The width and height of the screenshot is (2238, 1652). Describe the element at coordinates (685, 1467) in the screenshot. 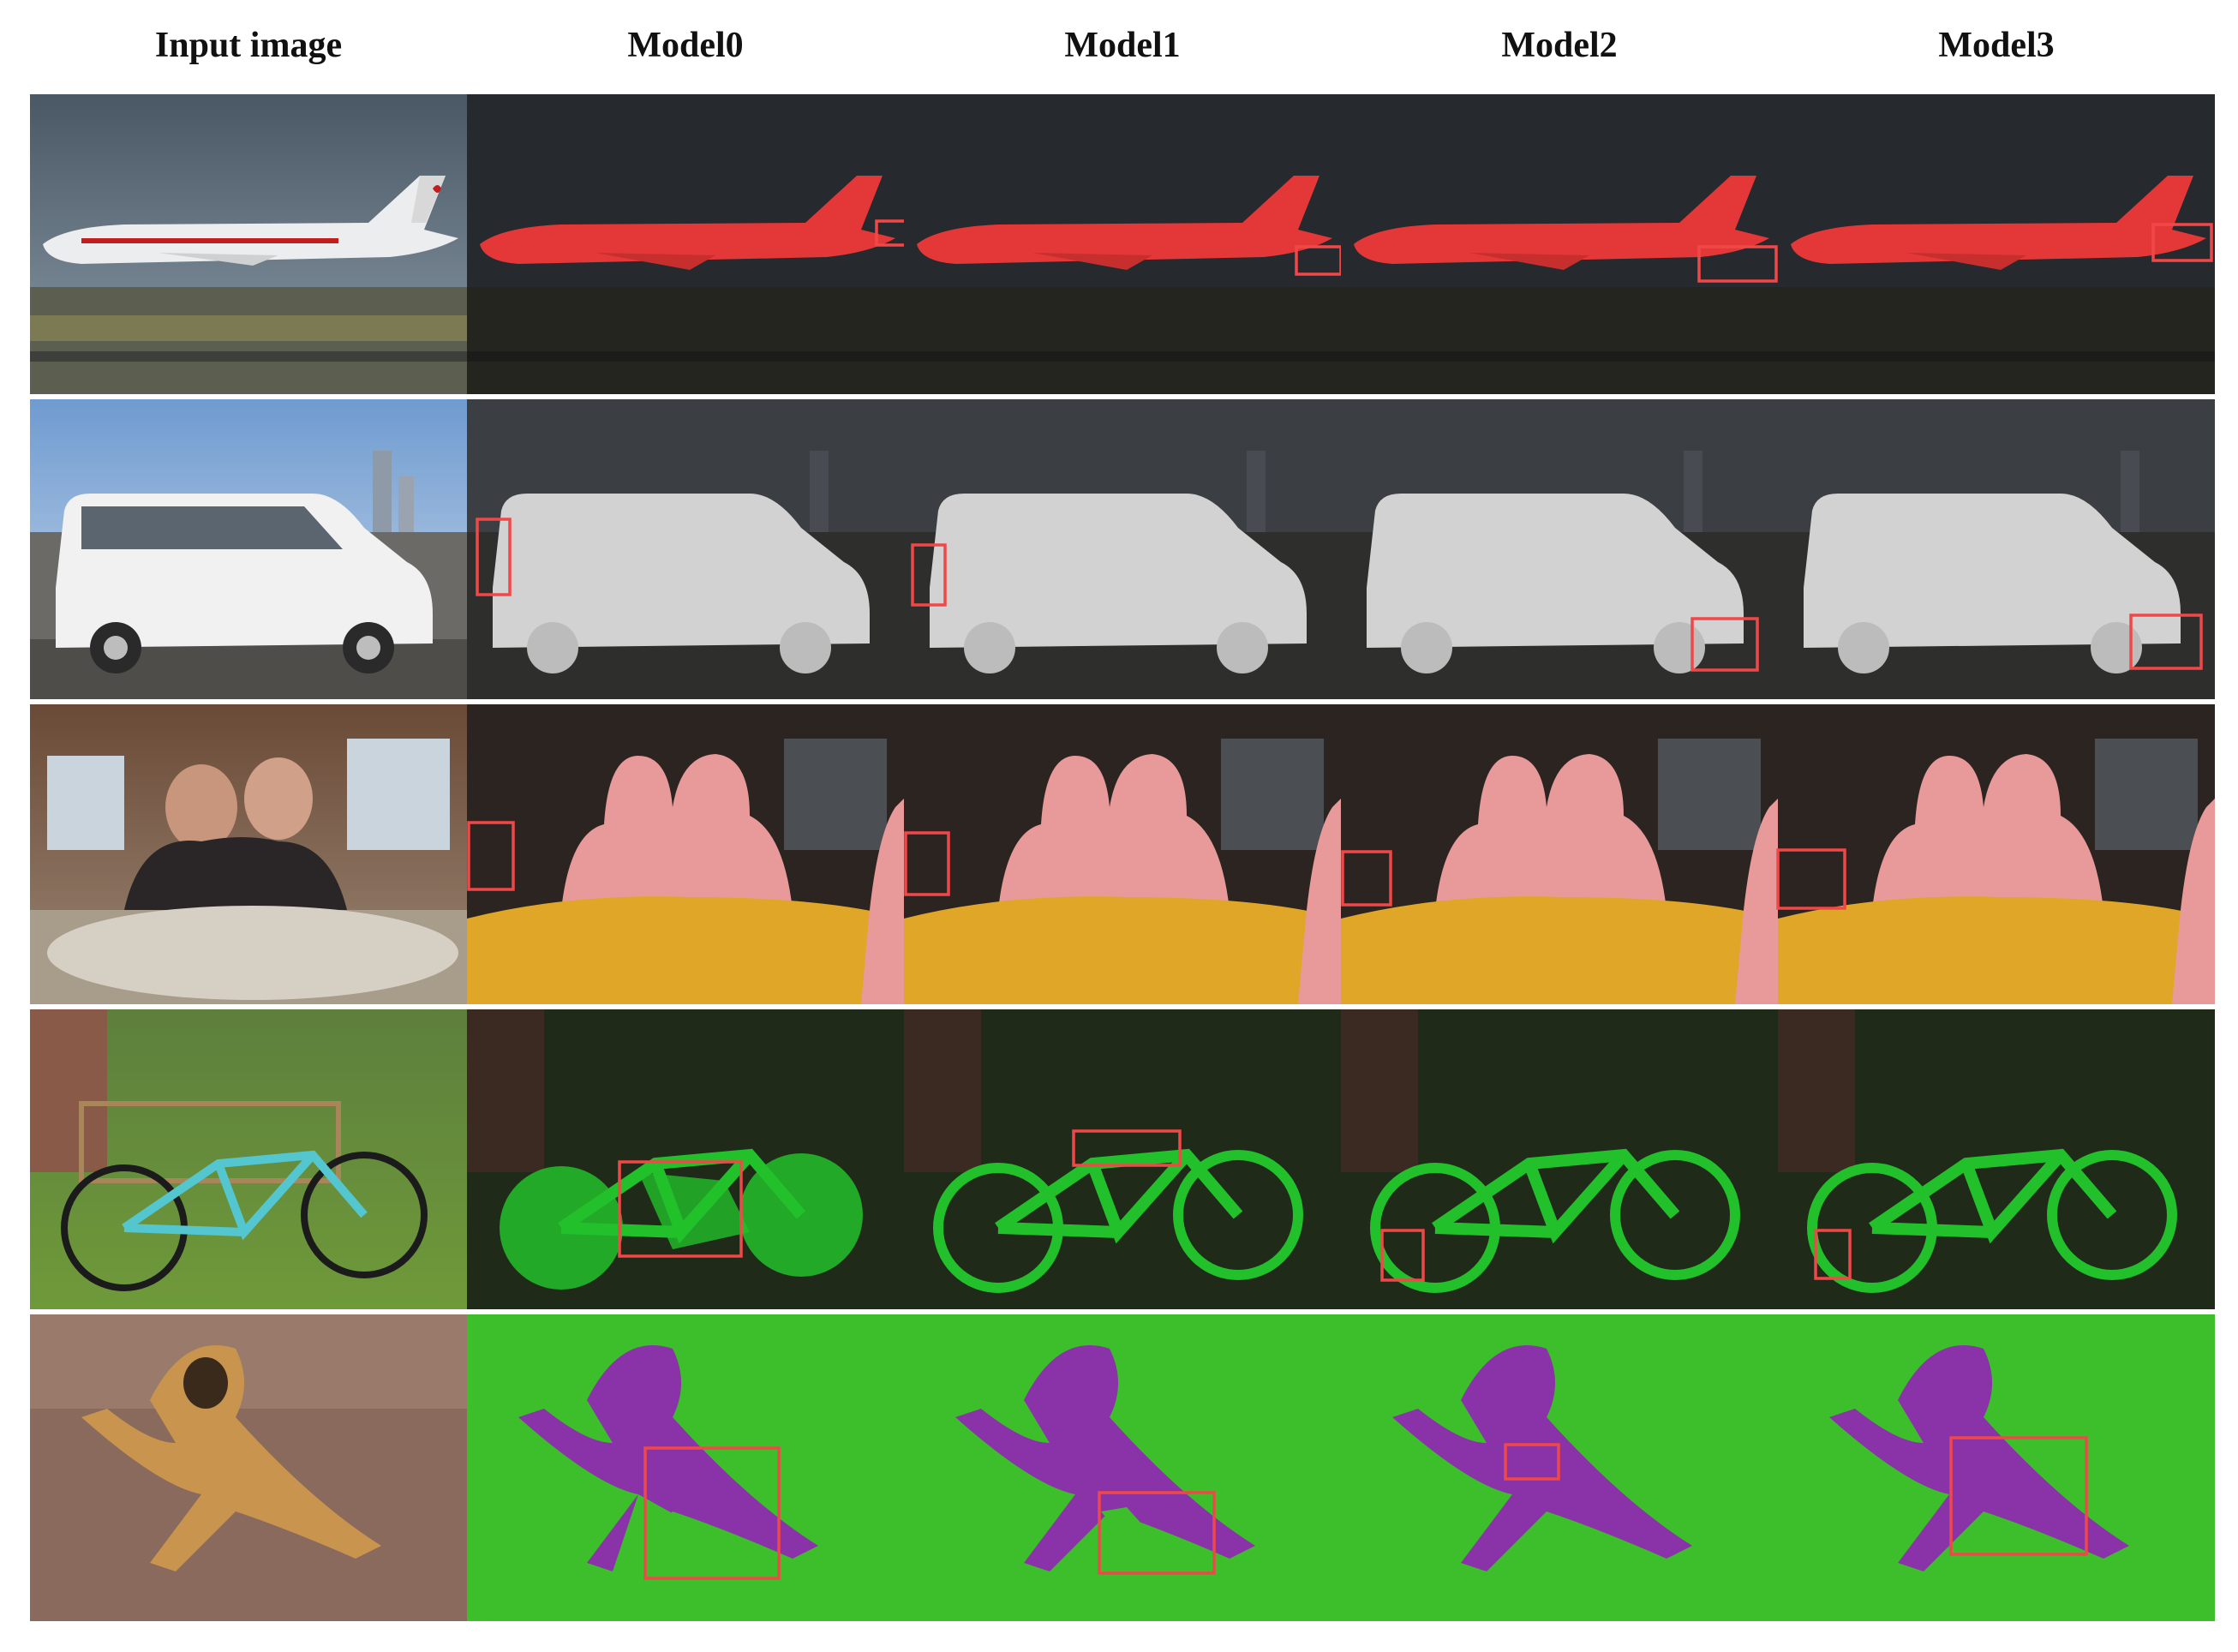

I see `model0-dog` at that location.